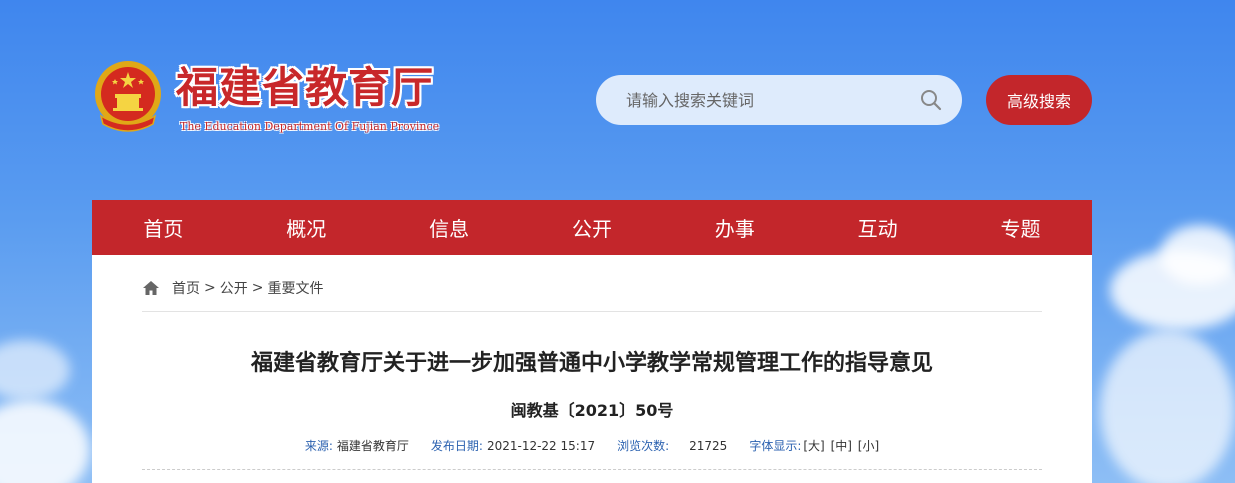 This screenshot has height=483, width=1235. What do you see at coordinates (186, 288) in the screenshot?
I see `breadcrumb-home: 首页` at bounding box center [186, 288].